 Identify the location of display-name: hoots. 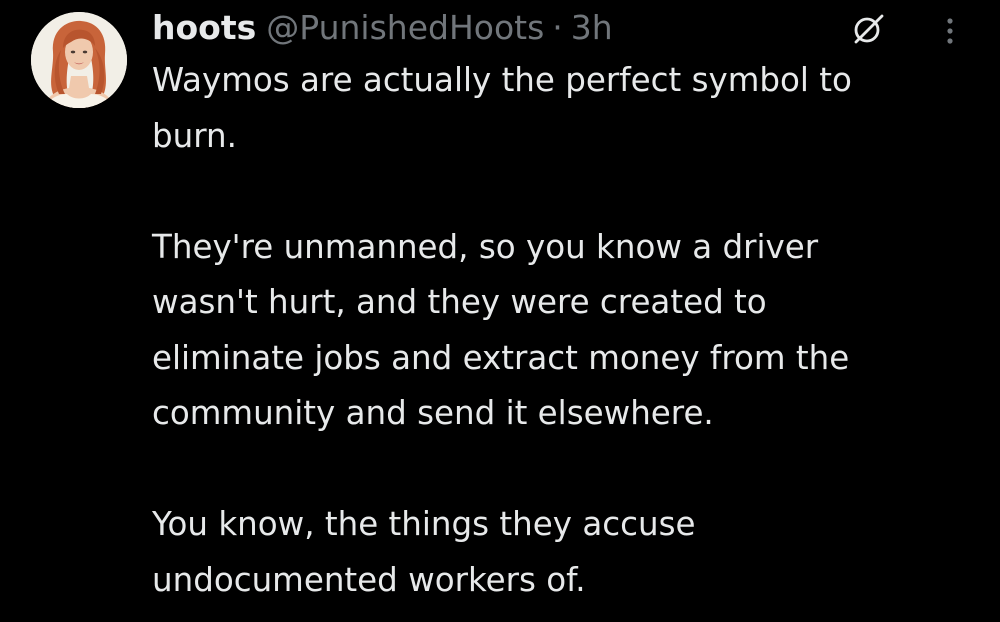
(204, 28).